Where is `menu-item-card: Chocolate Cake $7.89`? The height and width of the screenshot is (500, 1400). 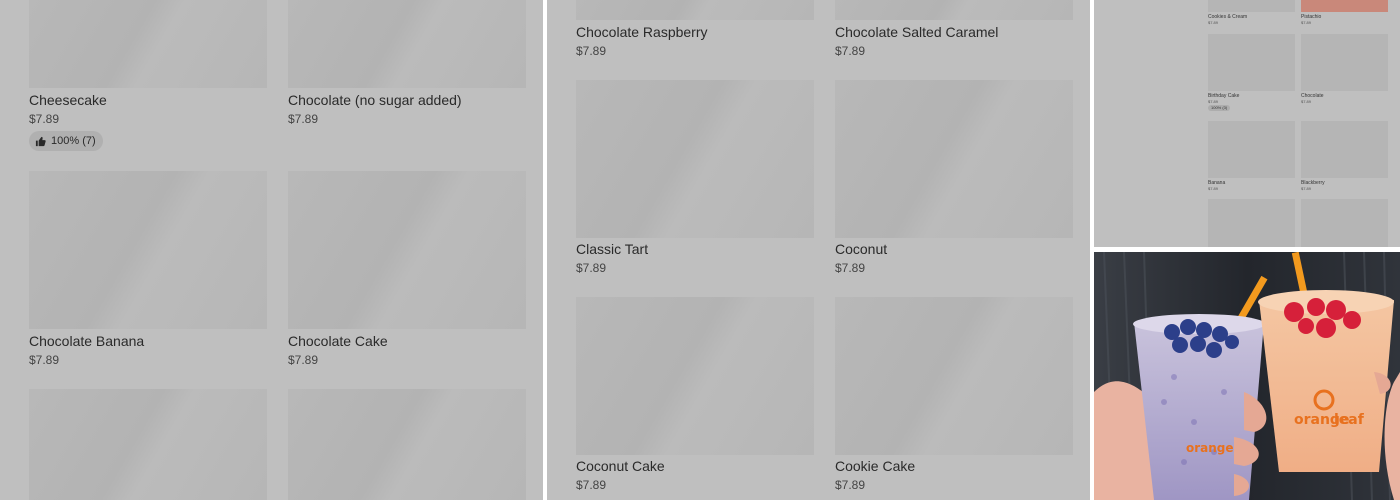
menu-item-card: Chocolate Cake $7.89 is located at coordinates (407, 271).